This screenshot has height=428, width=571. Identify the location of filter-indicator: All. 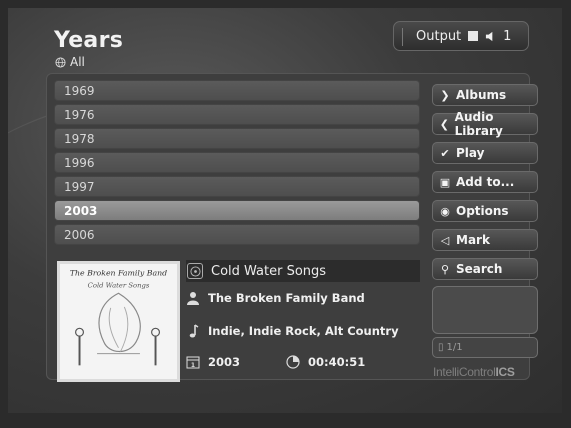
(70, 62).